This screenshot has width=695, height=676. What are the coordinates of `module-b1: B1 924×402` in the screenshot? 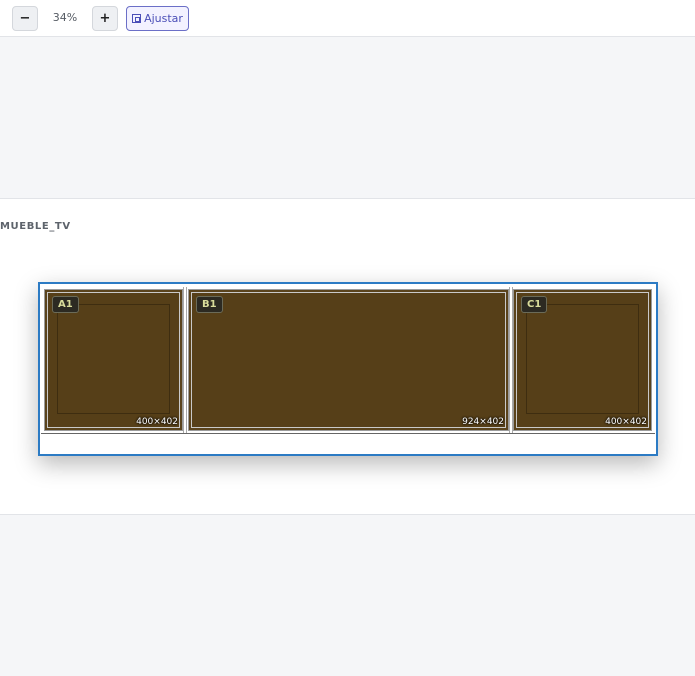 It's located at (348, 360).